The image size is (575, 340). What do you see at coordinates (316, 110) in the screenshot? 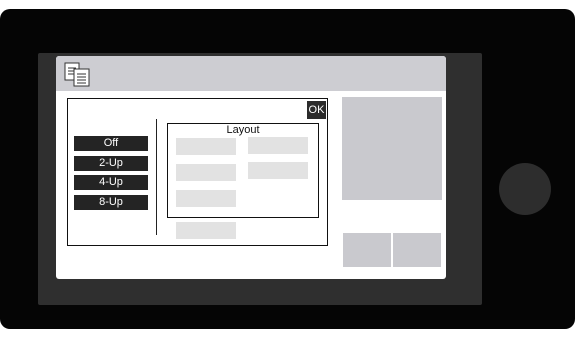
I see `ok-button: OK` at bounding box center [316, 110].